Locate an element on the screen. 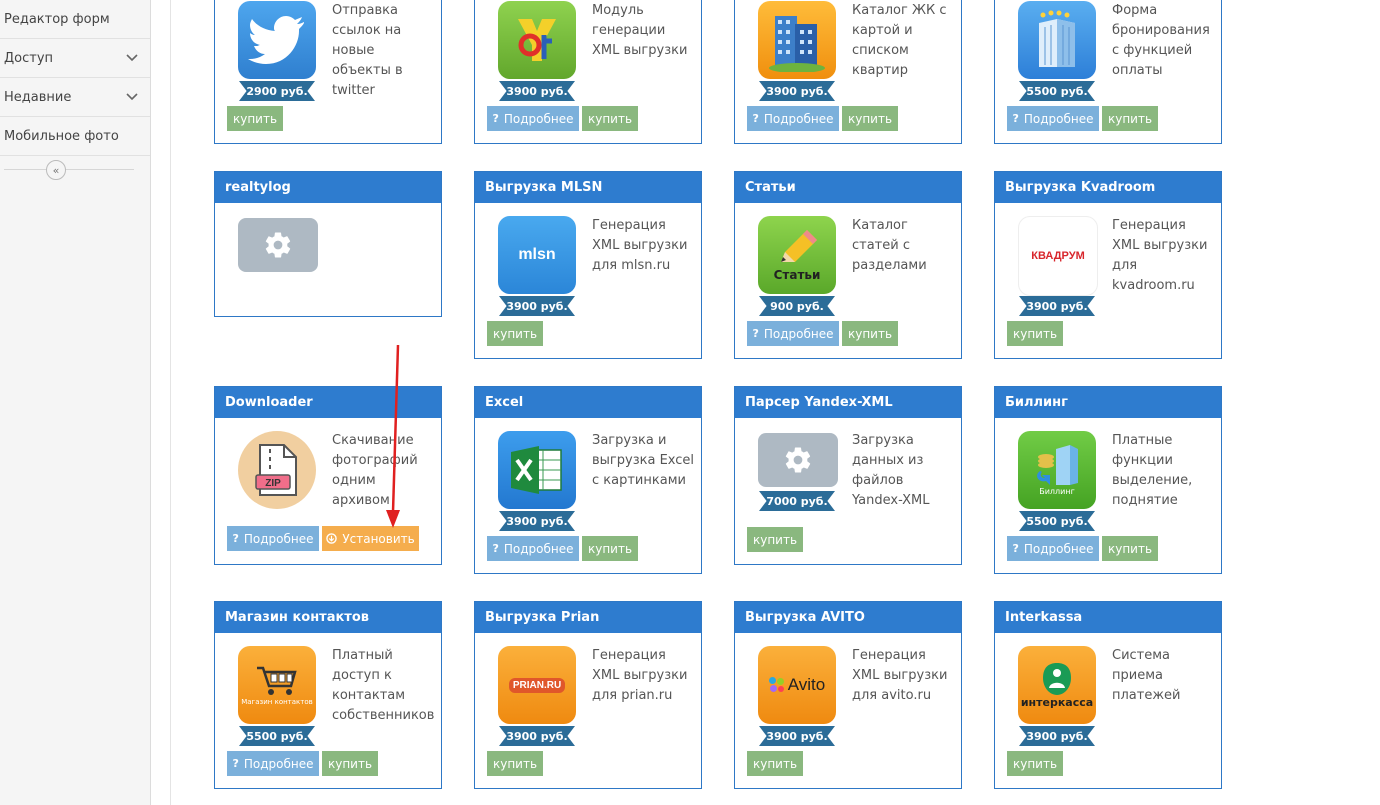  collapse-sidebar-button: « is located at coordinates (56, 170).